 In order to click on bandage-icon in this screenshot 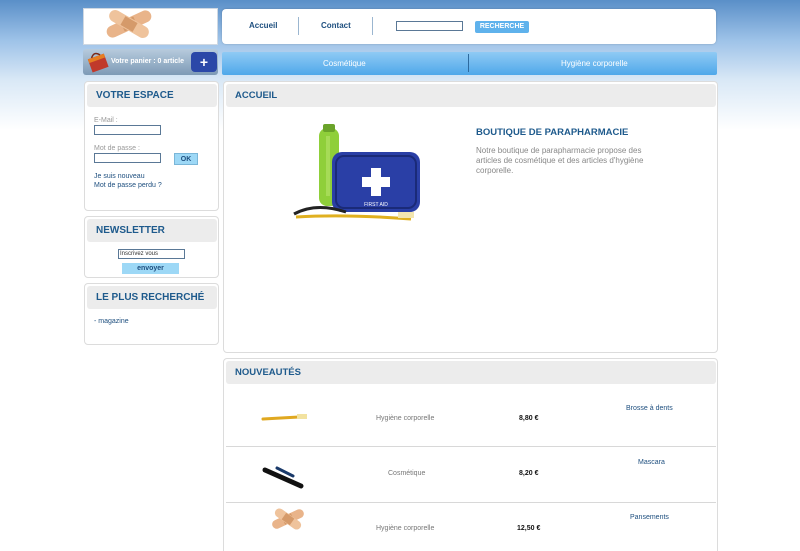, I will do `click(288, 519)`.